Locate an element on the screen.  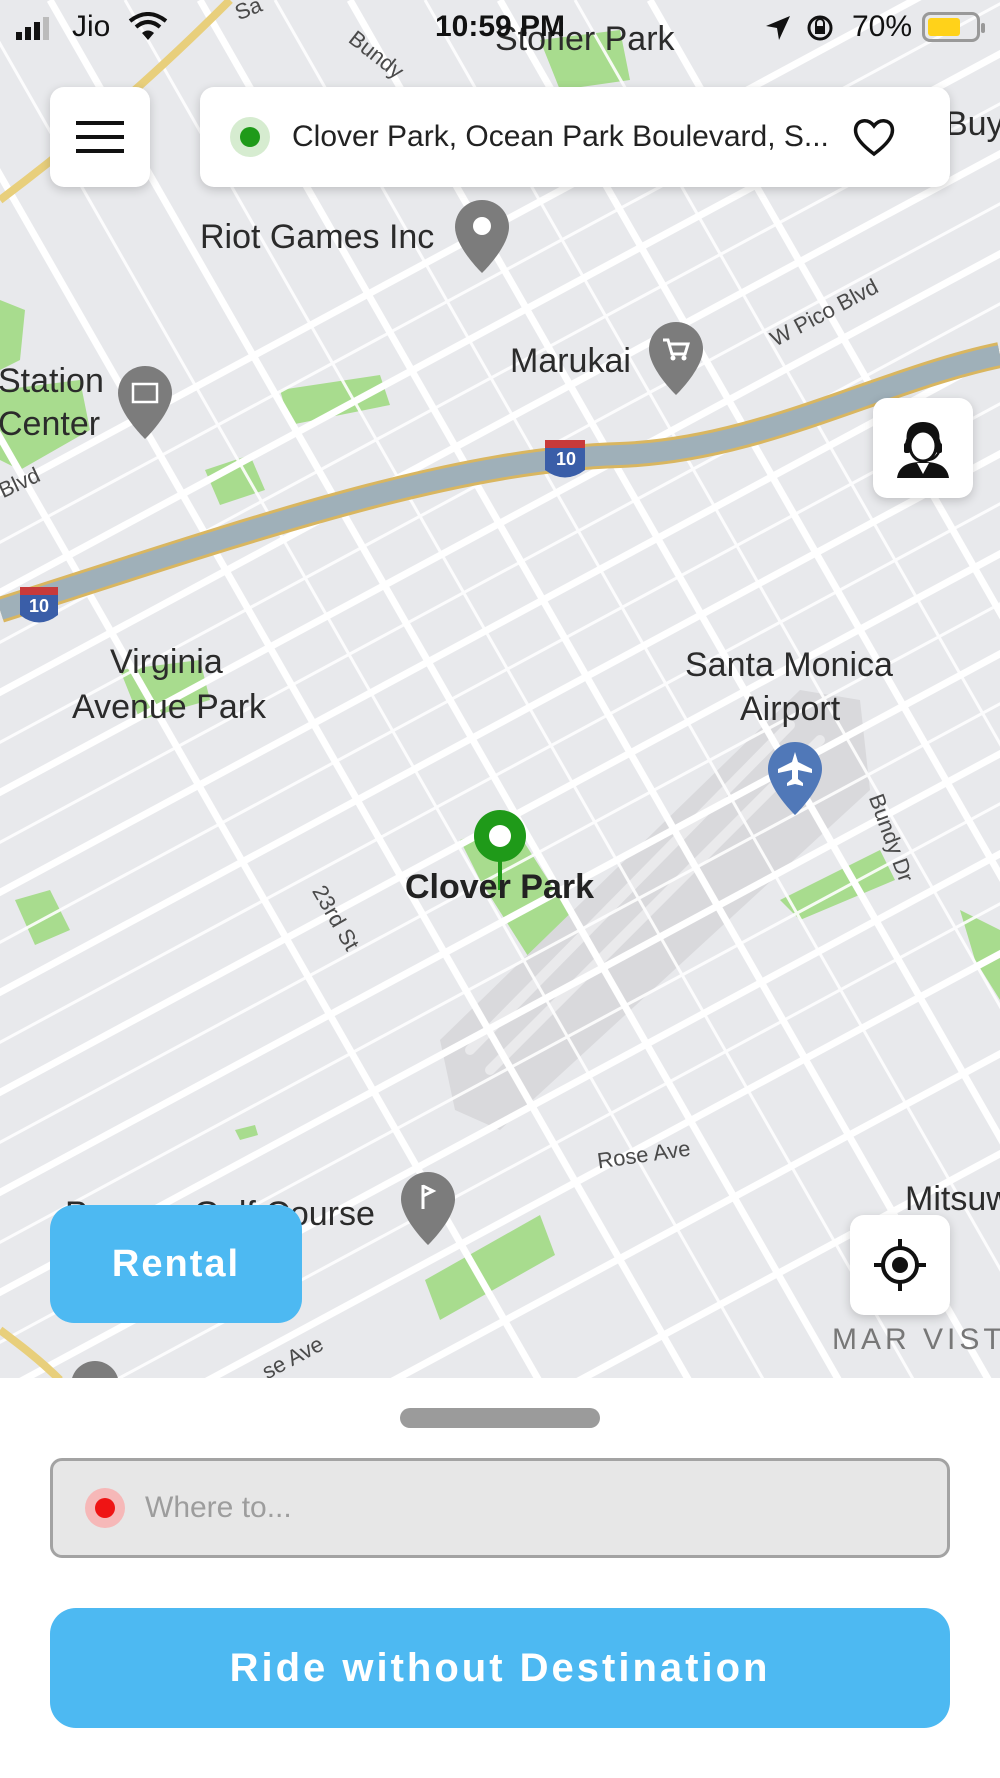
map-label-buy: Buy is located at coordinates (972, 124).